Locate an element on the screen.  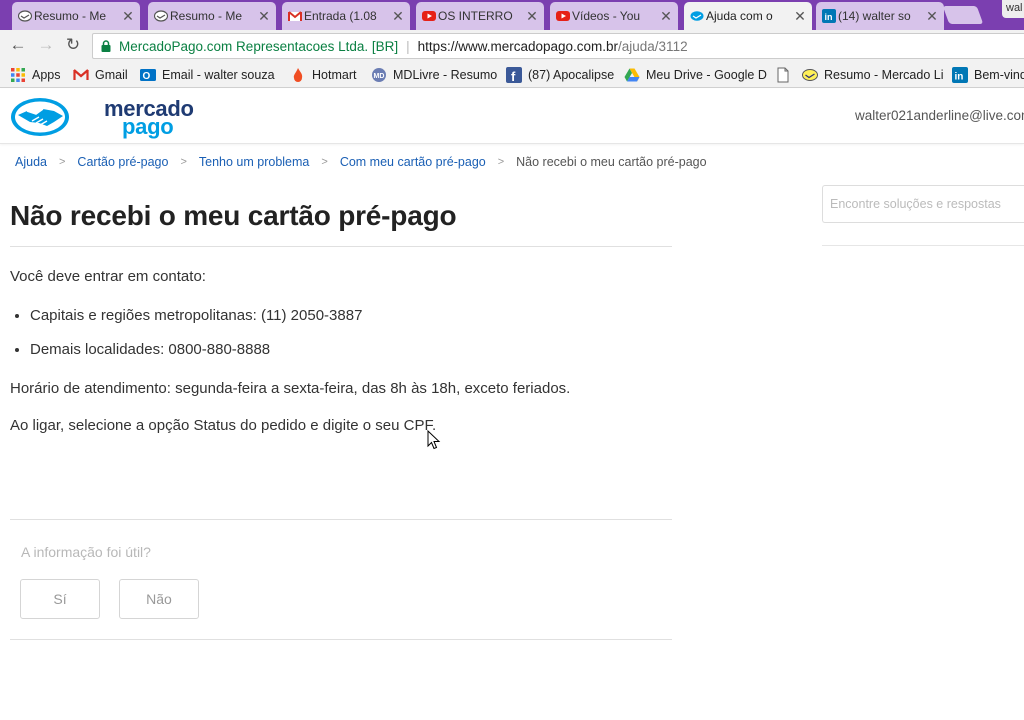
breadcrumb-current: Não recebi o meu cartão pré-pago is located at coordinates (611, 162).